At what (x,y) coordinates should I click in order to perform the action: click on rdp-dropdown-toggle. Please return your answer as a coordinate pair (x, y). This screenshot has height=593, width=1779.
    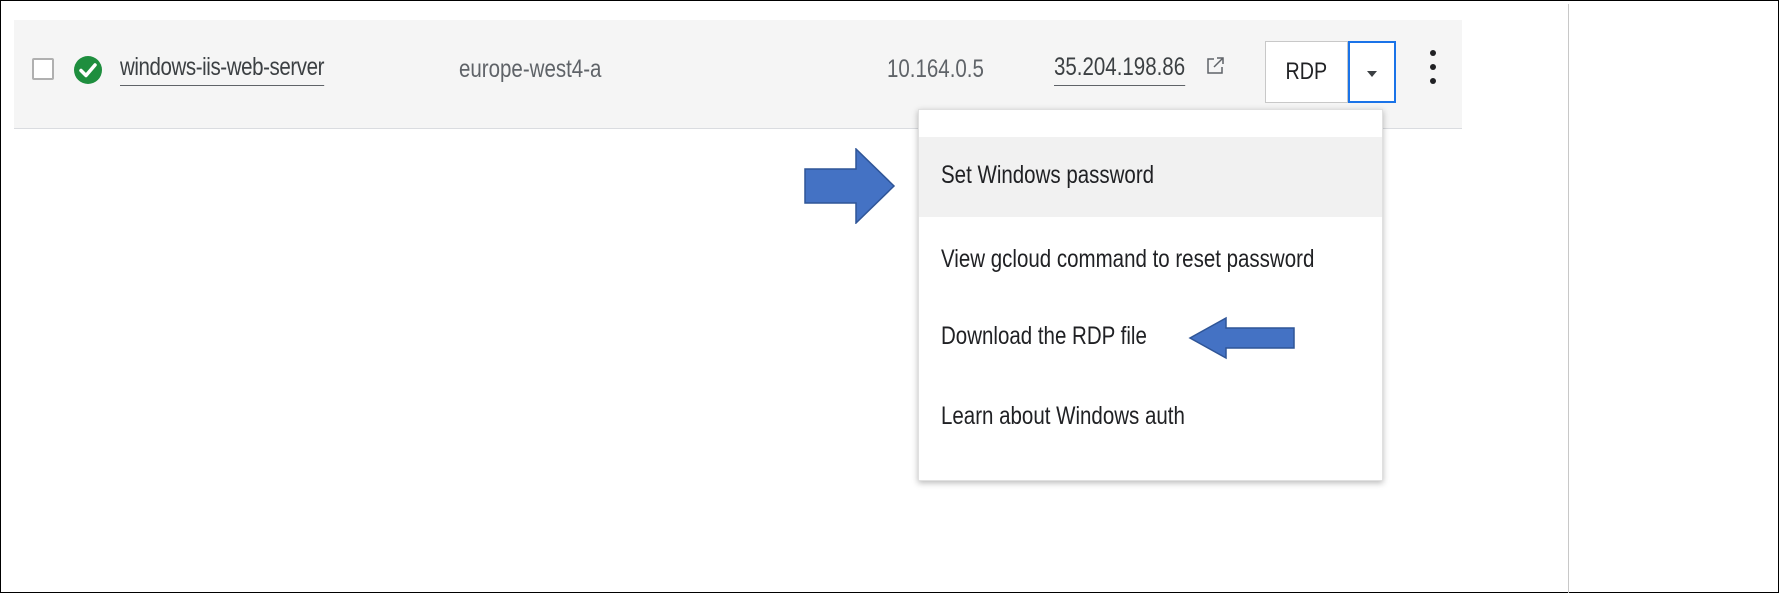
    Looking at the image, I should click on (1372, 72).